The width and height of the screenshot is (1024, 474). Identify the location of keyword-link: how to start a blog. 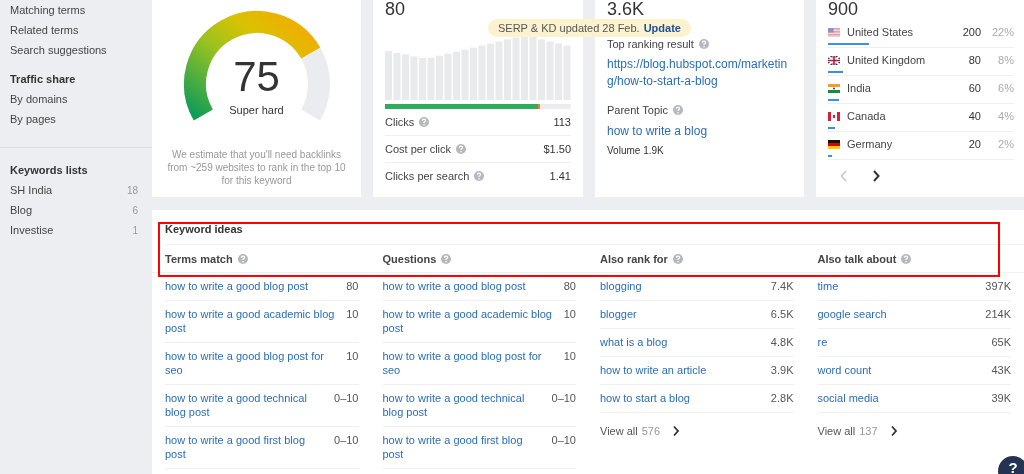
(645, 398).